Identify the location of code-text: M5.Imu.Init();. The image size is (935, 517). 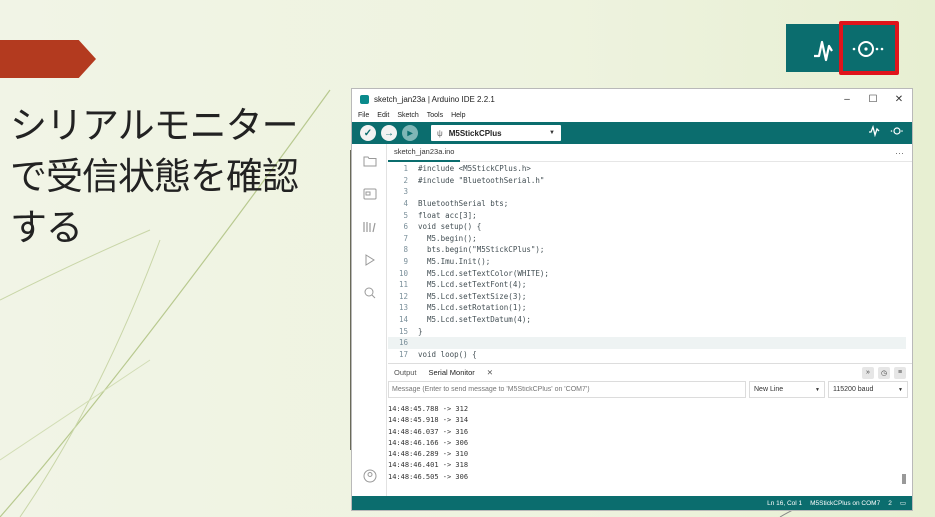
(454, 262).